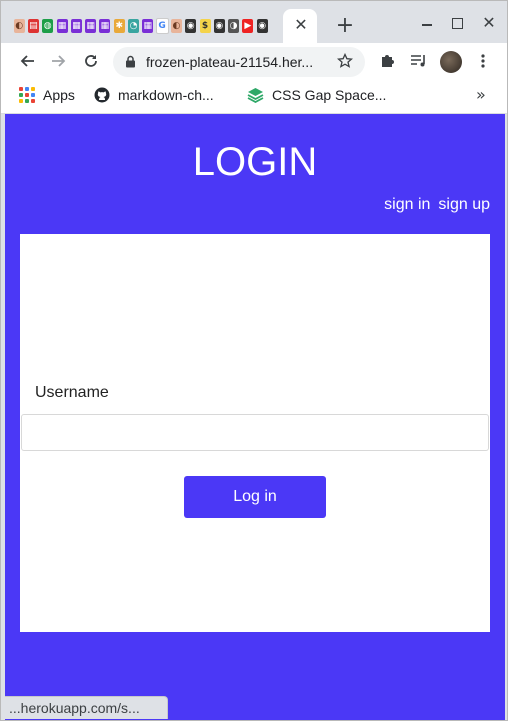  Describe the element at coordinates (27, 95) in the screenshot. I see `apps-grid-icon` at that location.